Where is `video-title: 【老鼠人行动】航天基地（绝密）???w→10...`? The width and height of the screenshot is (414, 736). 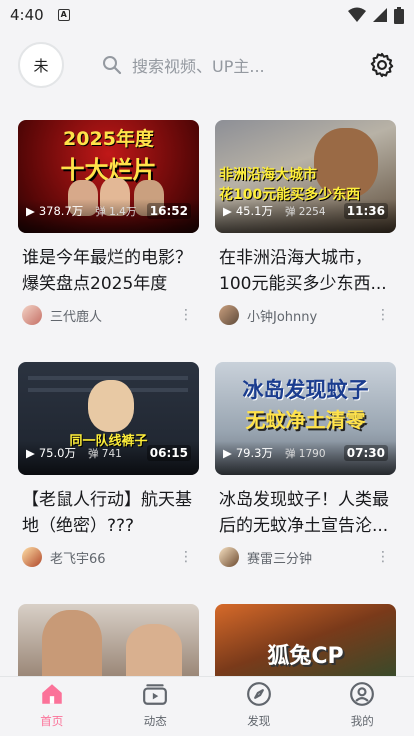
video-title: 【老鼠人行动】航天基地（绝密）???w→10... is located at coordinates (108, 513).